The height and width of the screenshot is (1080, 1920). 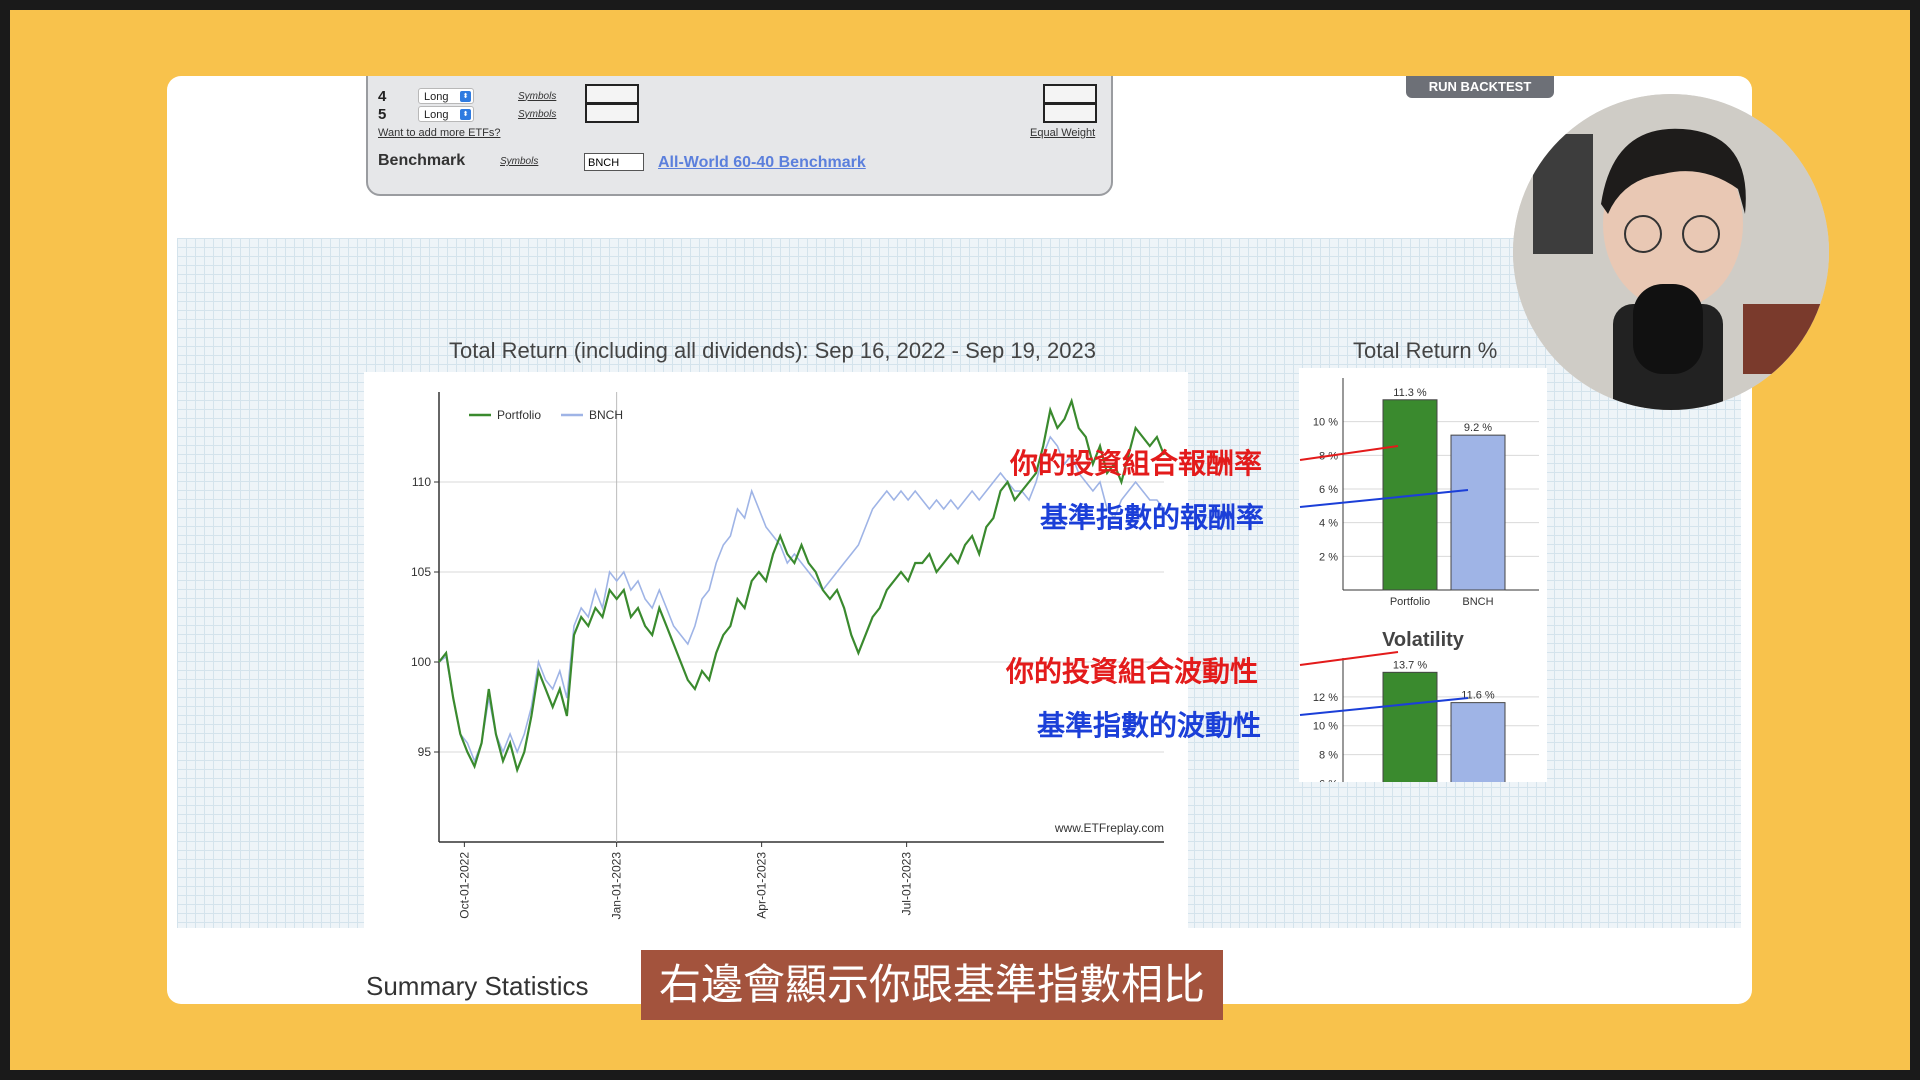 I want to click on presenter-avatar, so click(x=1671, y=252).